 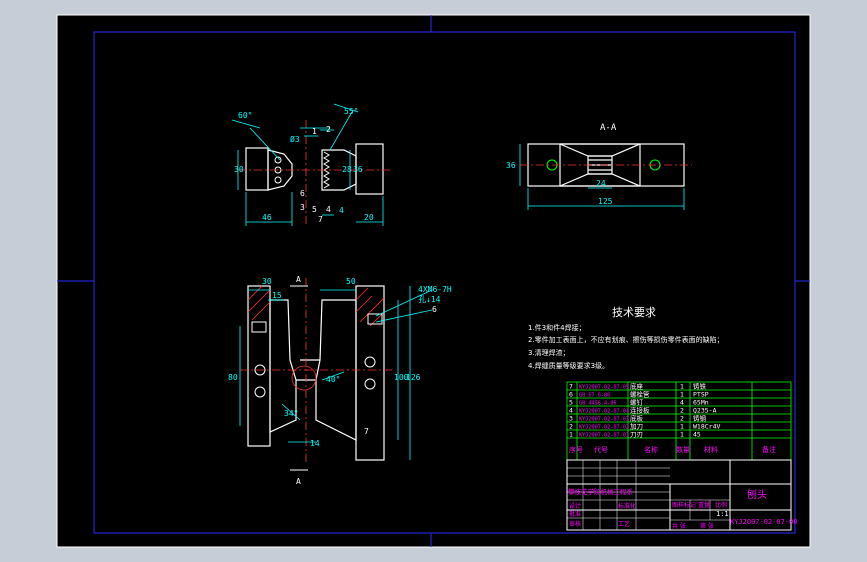 I want to click on company-name: 攀枝花学院机械工程系, so click(x=601, y=491).